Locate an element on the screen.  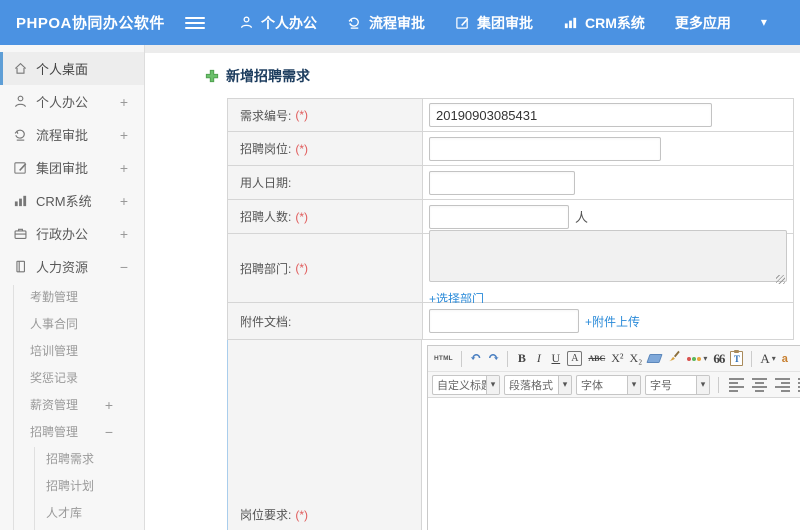
sidebar-item-personal-desktop: 个人桌面 is located at coordinates (72, 68).